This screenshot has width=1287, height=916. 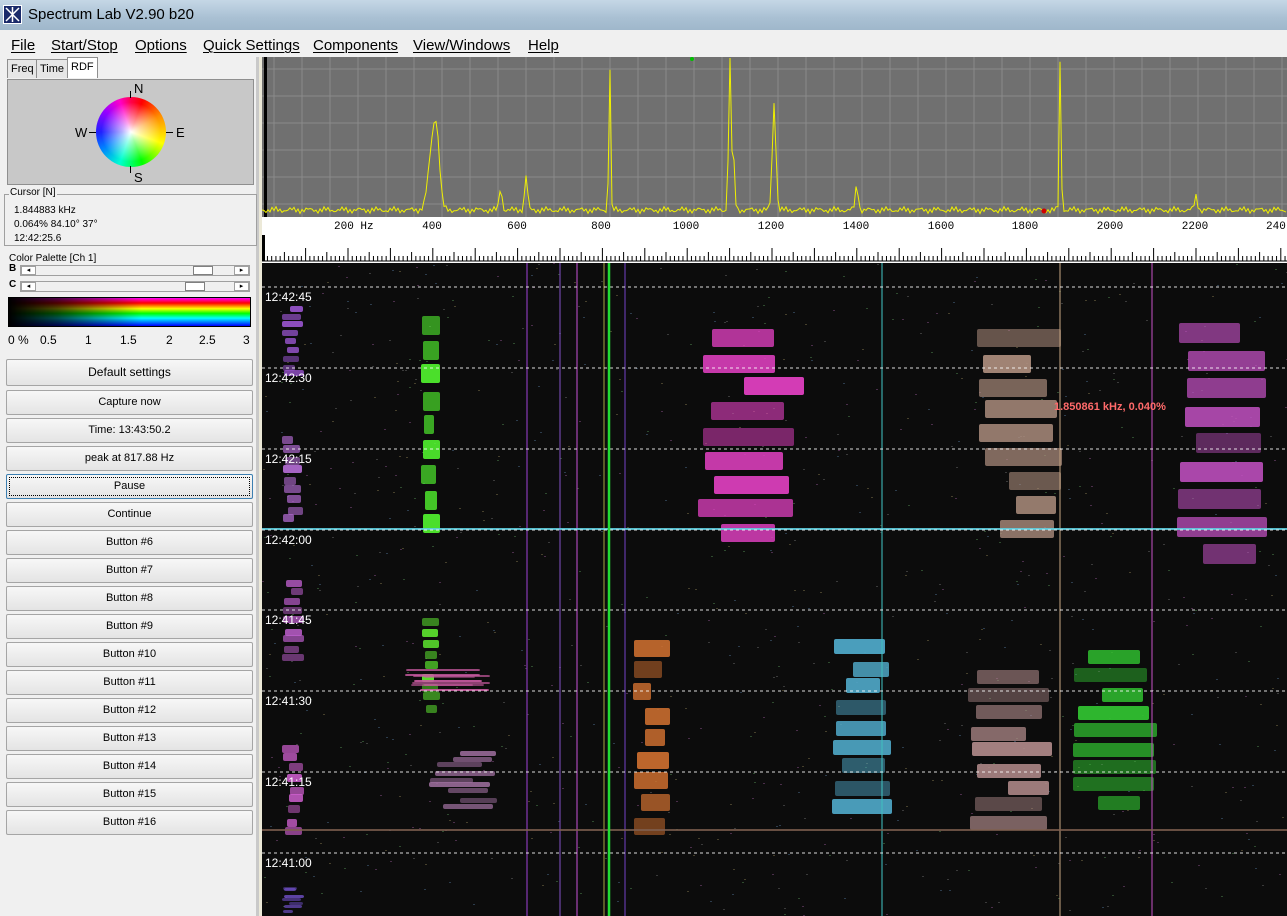 What do you see at coordinates (33, 192) in the screenshot?
I see `cursor-group-title: Cursor [N]` at bounding box center [33, 192].